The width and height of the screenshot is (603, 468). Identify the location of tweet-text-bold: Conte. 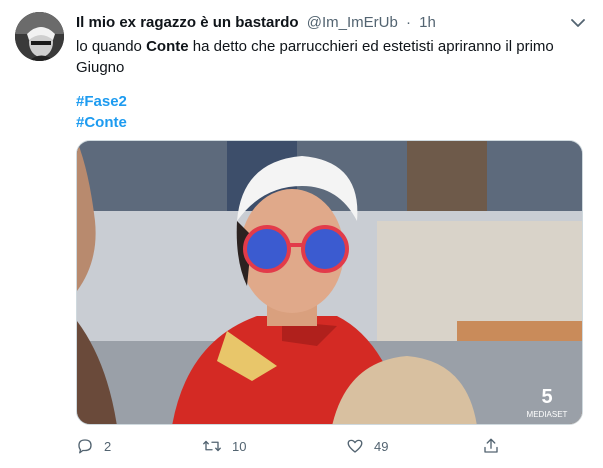
(167, 46).